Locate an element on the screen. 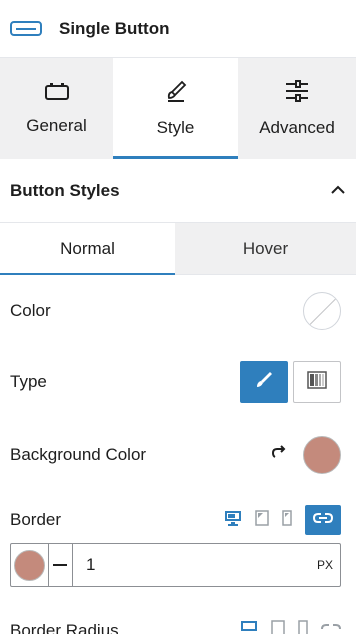  border-color-swatch is located at coordinates (29, 565).